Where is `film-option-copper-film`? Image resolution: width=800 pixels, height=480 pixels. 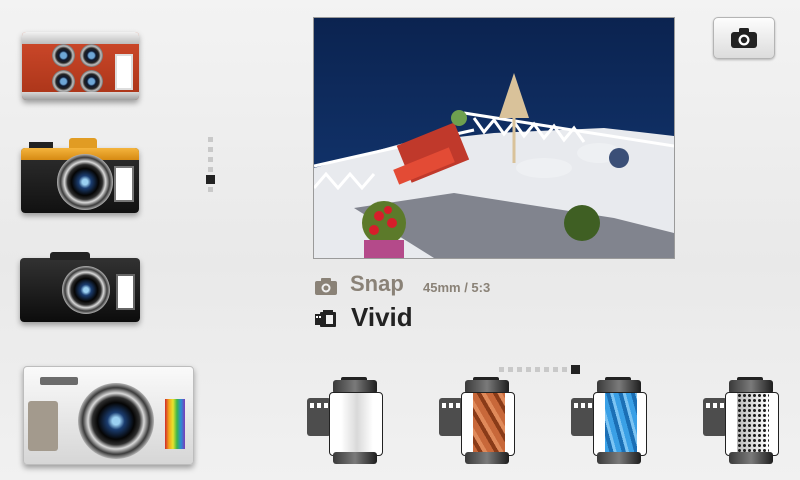
film-option-copper-film is located at coordinates (477, 420).